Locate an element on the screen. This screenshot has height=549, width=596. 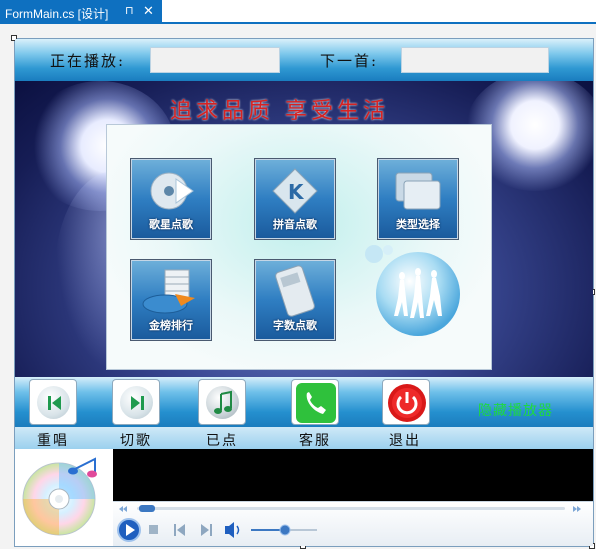
document-tab: FormMain.cs [设计] ⊓ ✕ is located at coordinates (81, 12).